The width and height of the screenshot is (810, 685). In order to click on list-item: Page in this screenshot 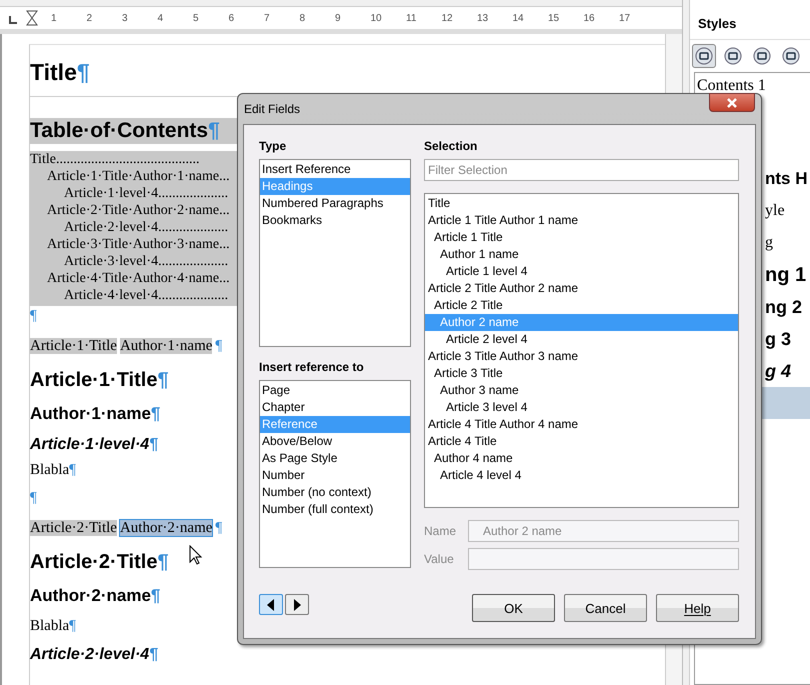, I will do `click(335, 390)`.